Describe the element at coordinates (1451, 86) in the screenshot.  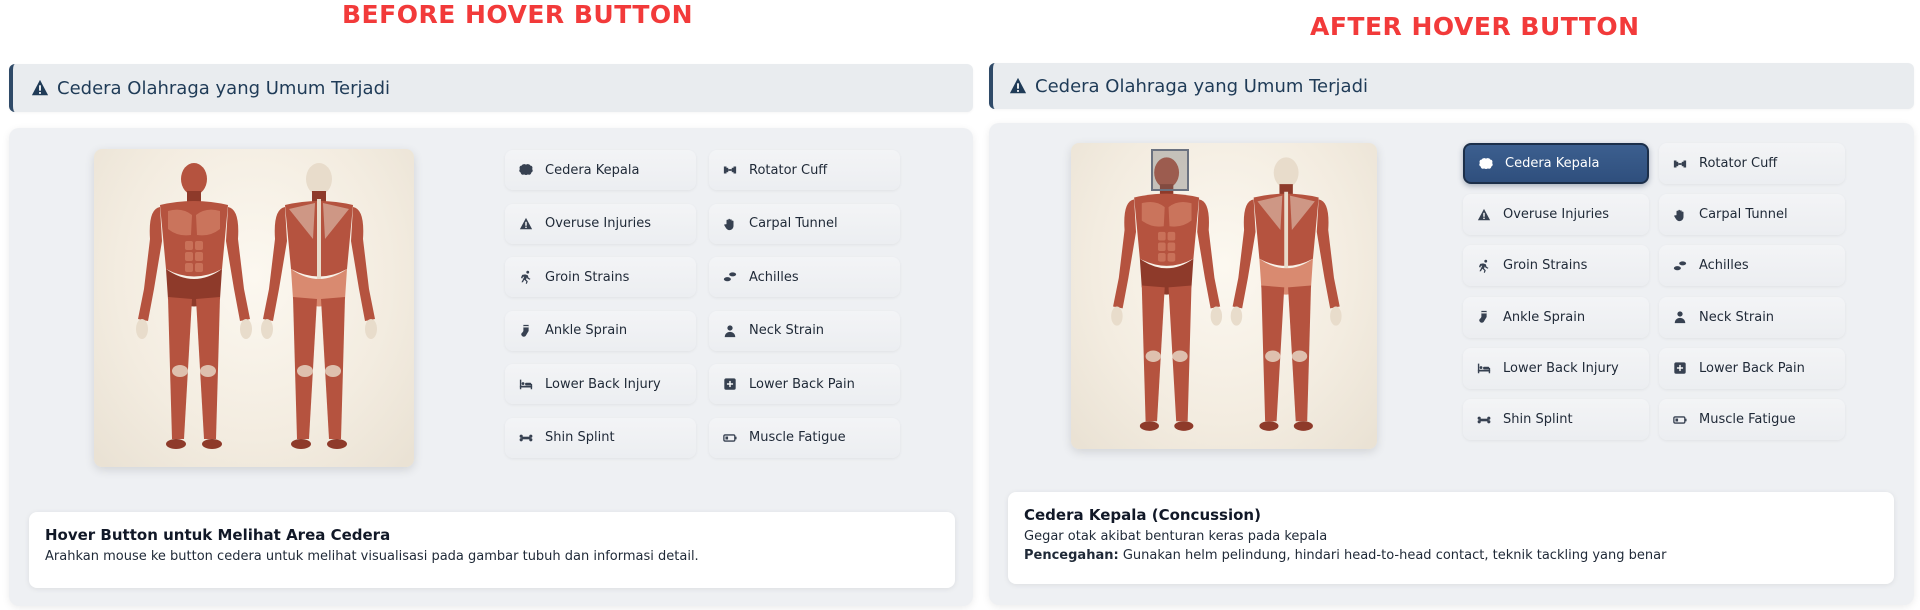
I see `section-header-after: Cedera Olahraga yang Umum Terjadi` at that location.